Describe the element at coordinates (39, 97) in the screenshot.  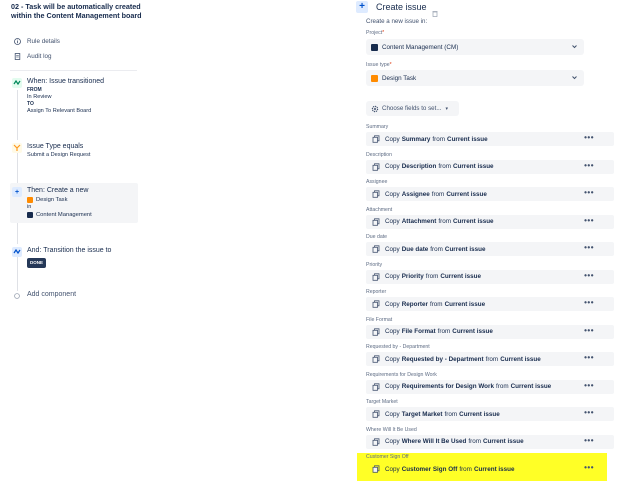
I see `from-value: In Review` at that location.